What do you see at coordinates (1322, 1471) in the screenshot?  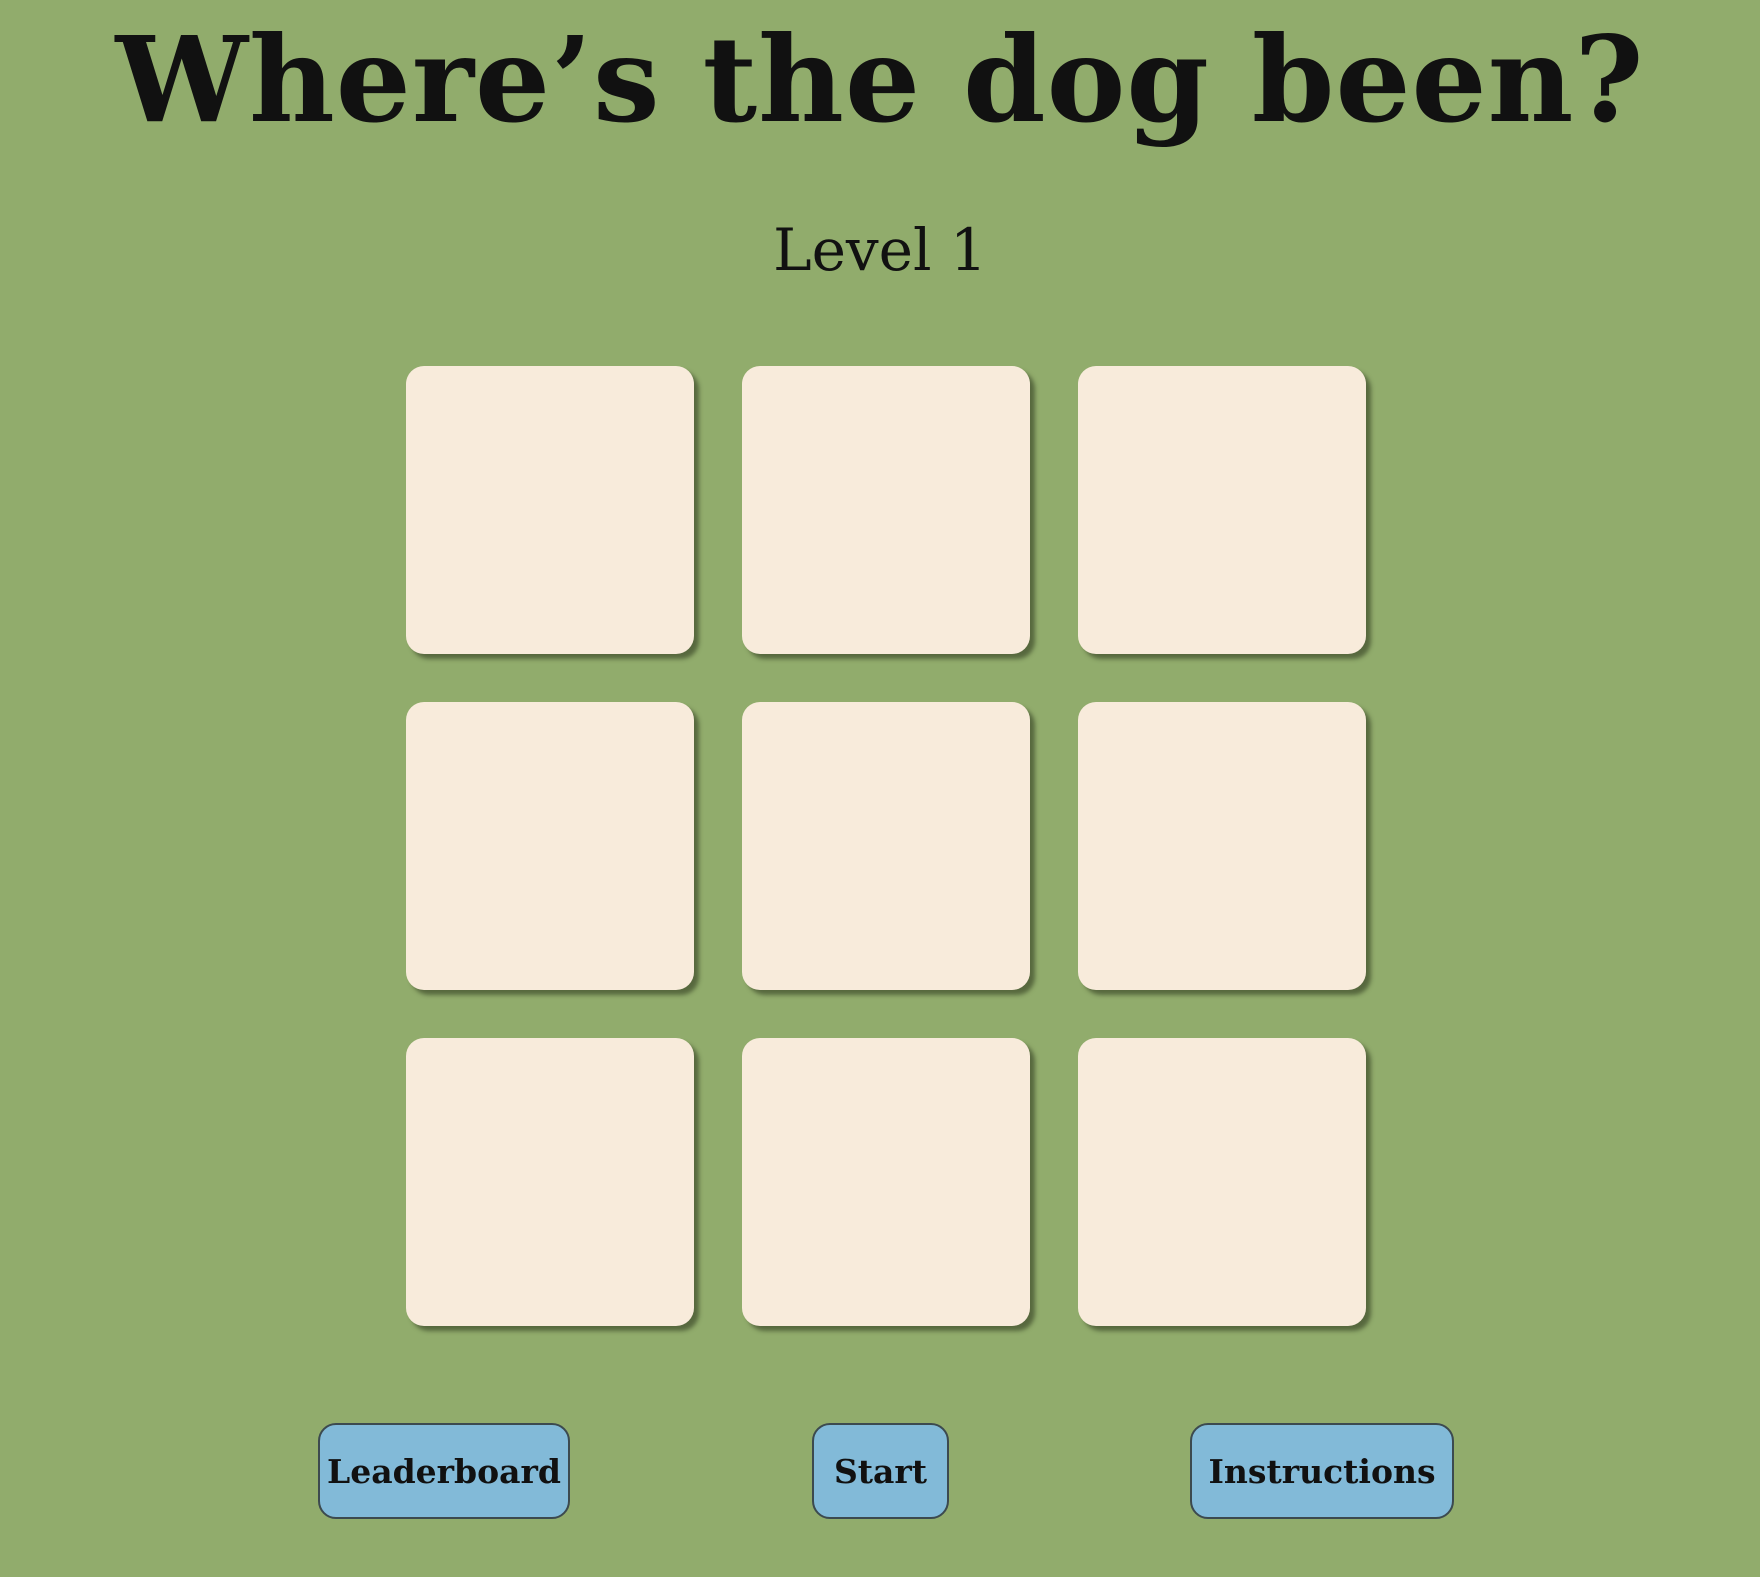 I see `instructions-button: Instructions` at bounding box center [1322, 1471].